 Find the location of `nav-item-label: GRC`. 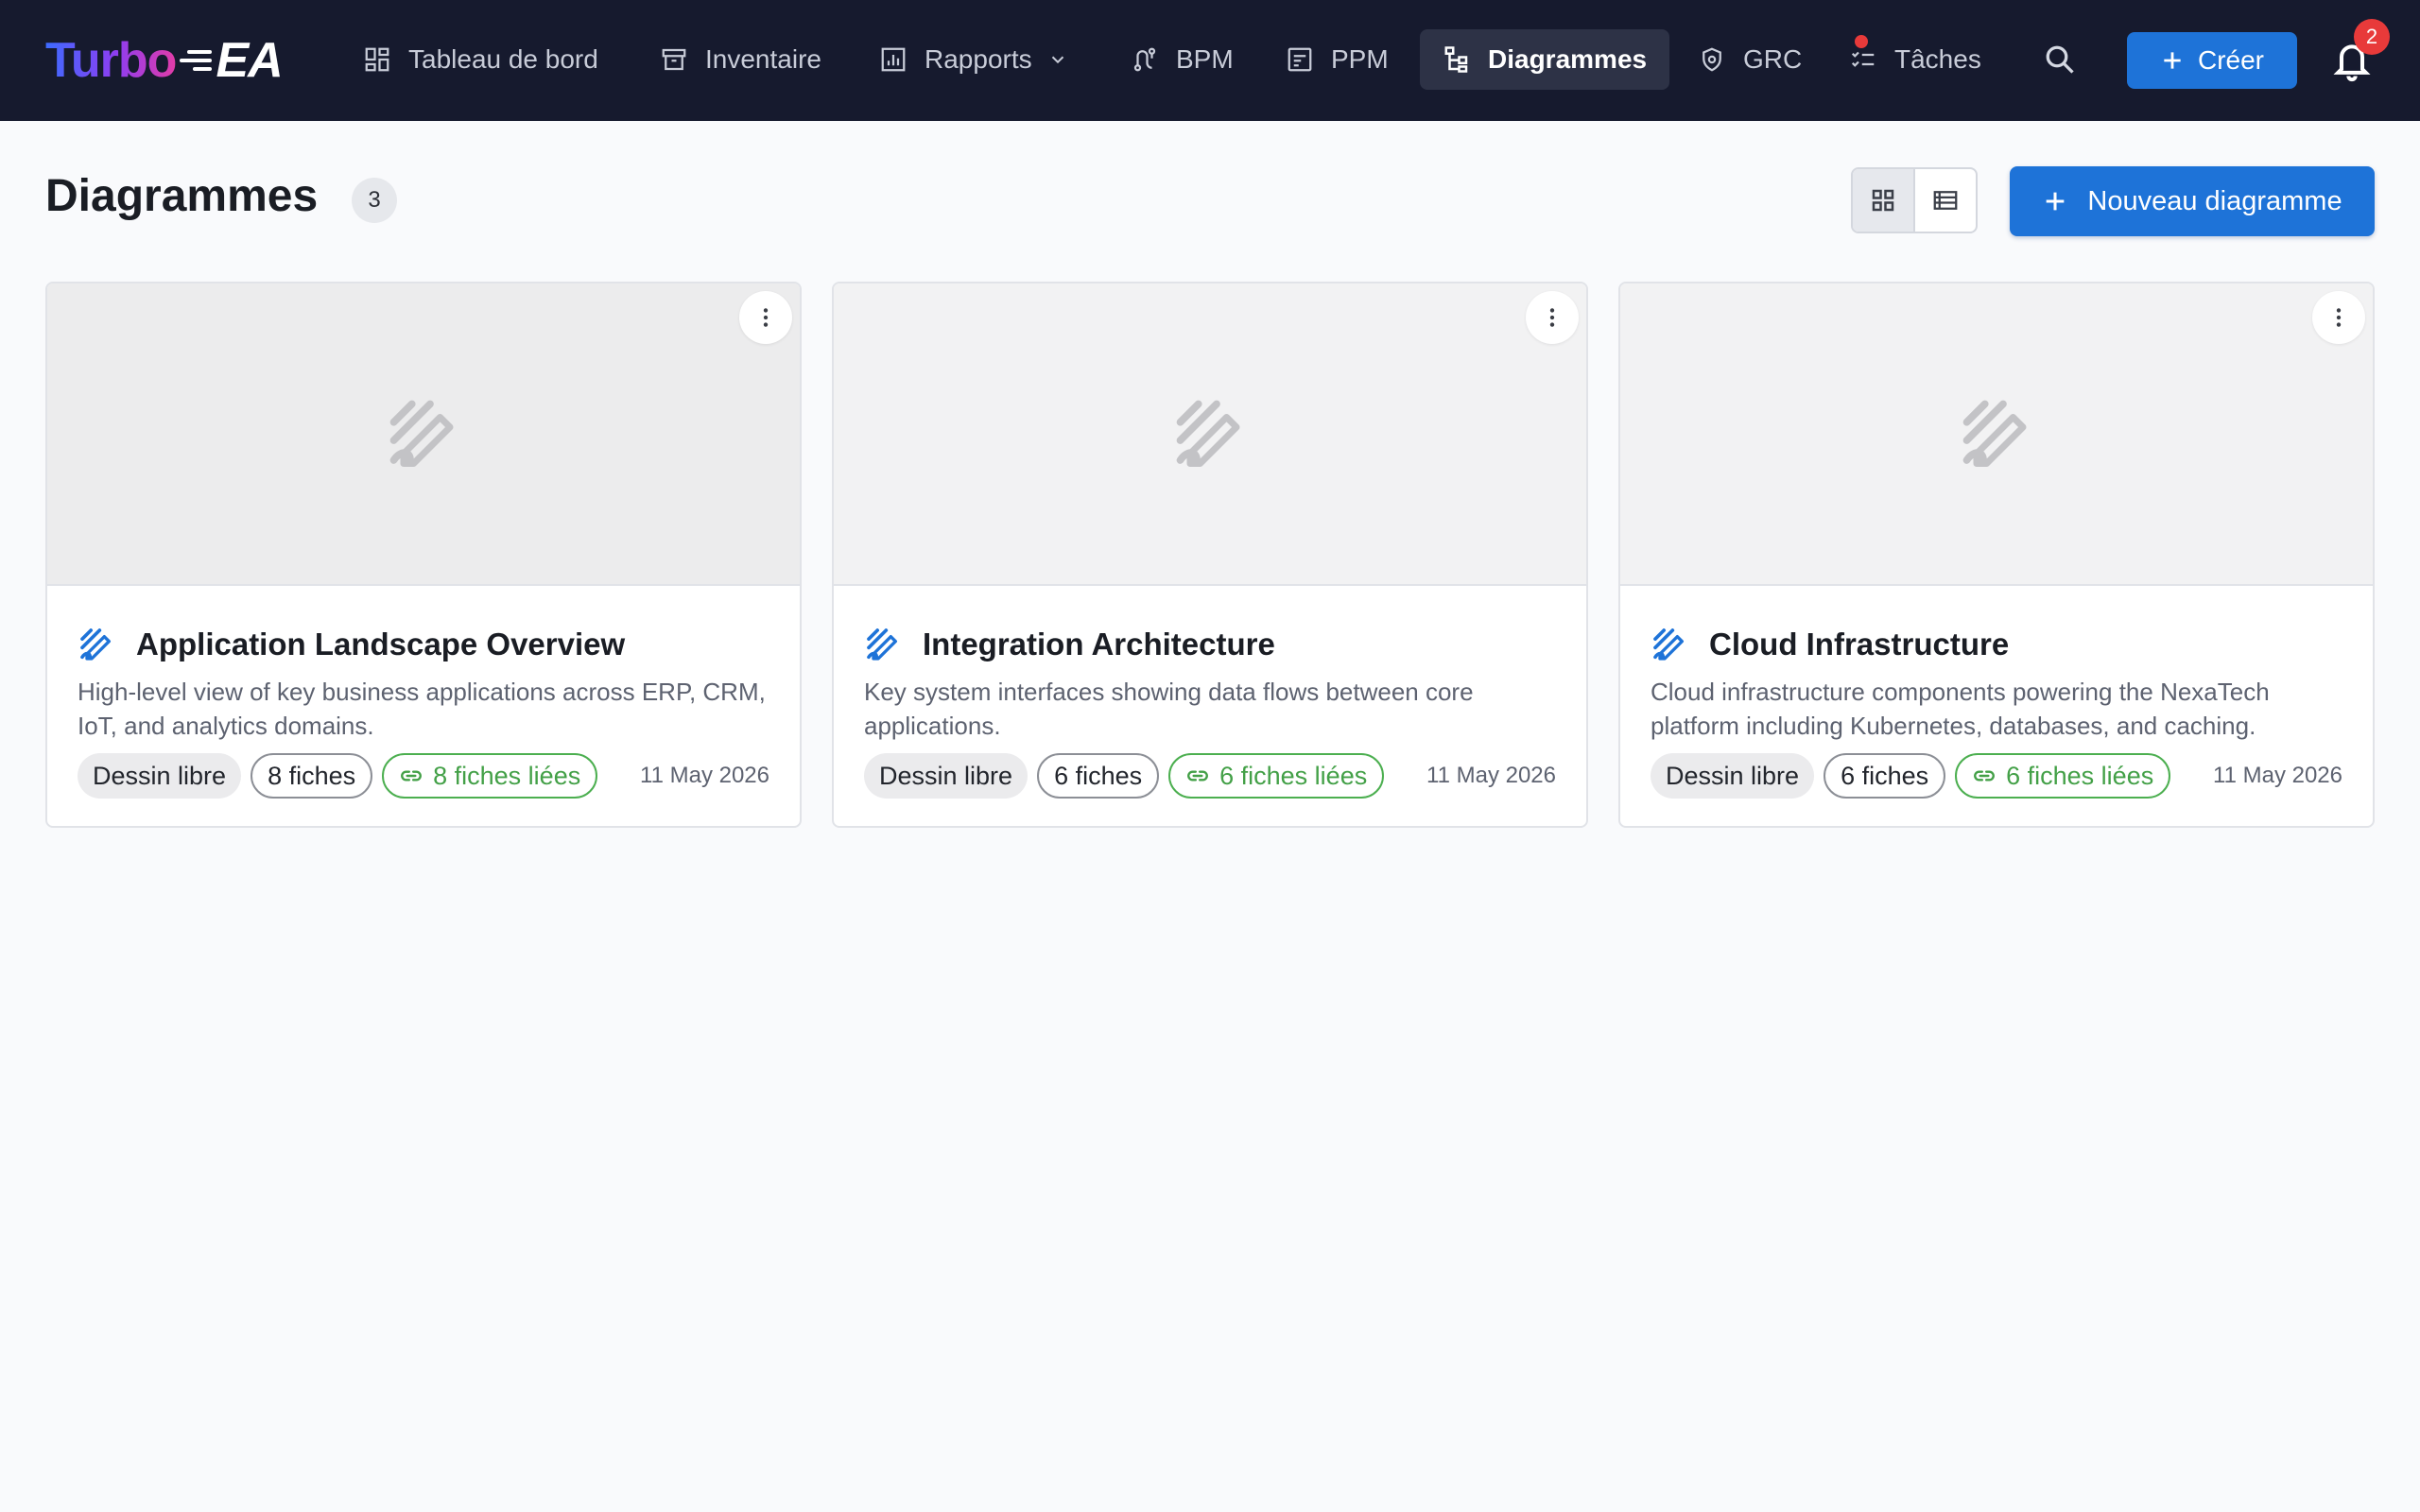

nav-item-label: GRC is located at coordinates (1773, 59).